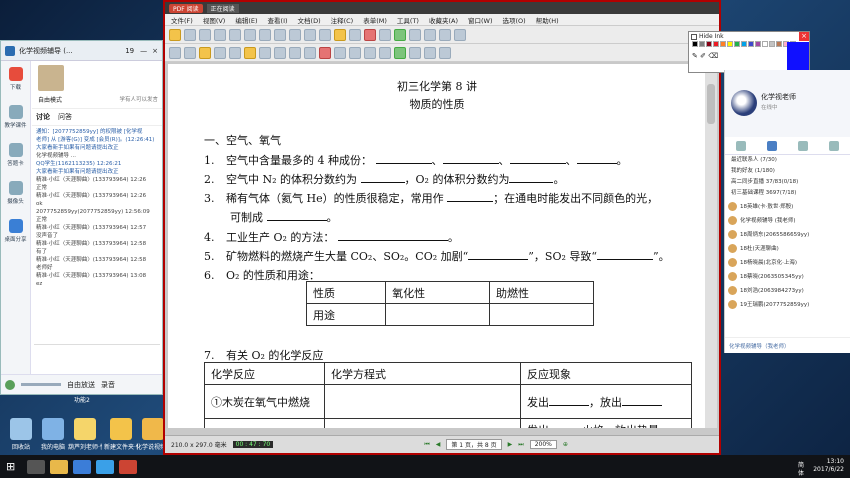 The height and width of the screenshot is (478, 850). I want to click on strike-icon, so click(235, 52).